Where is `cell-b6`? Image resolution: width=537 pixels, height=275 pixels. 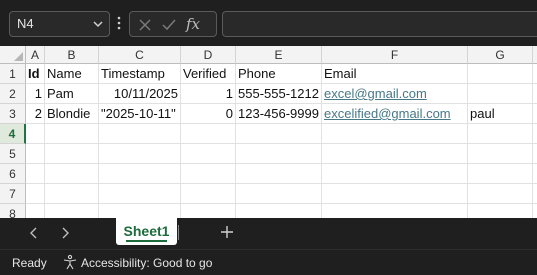
cell-b6 is located at coordinates (72, 174).